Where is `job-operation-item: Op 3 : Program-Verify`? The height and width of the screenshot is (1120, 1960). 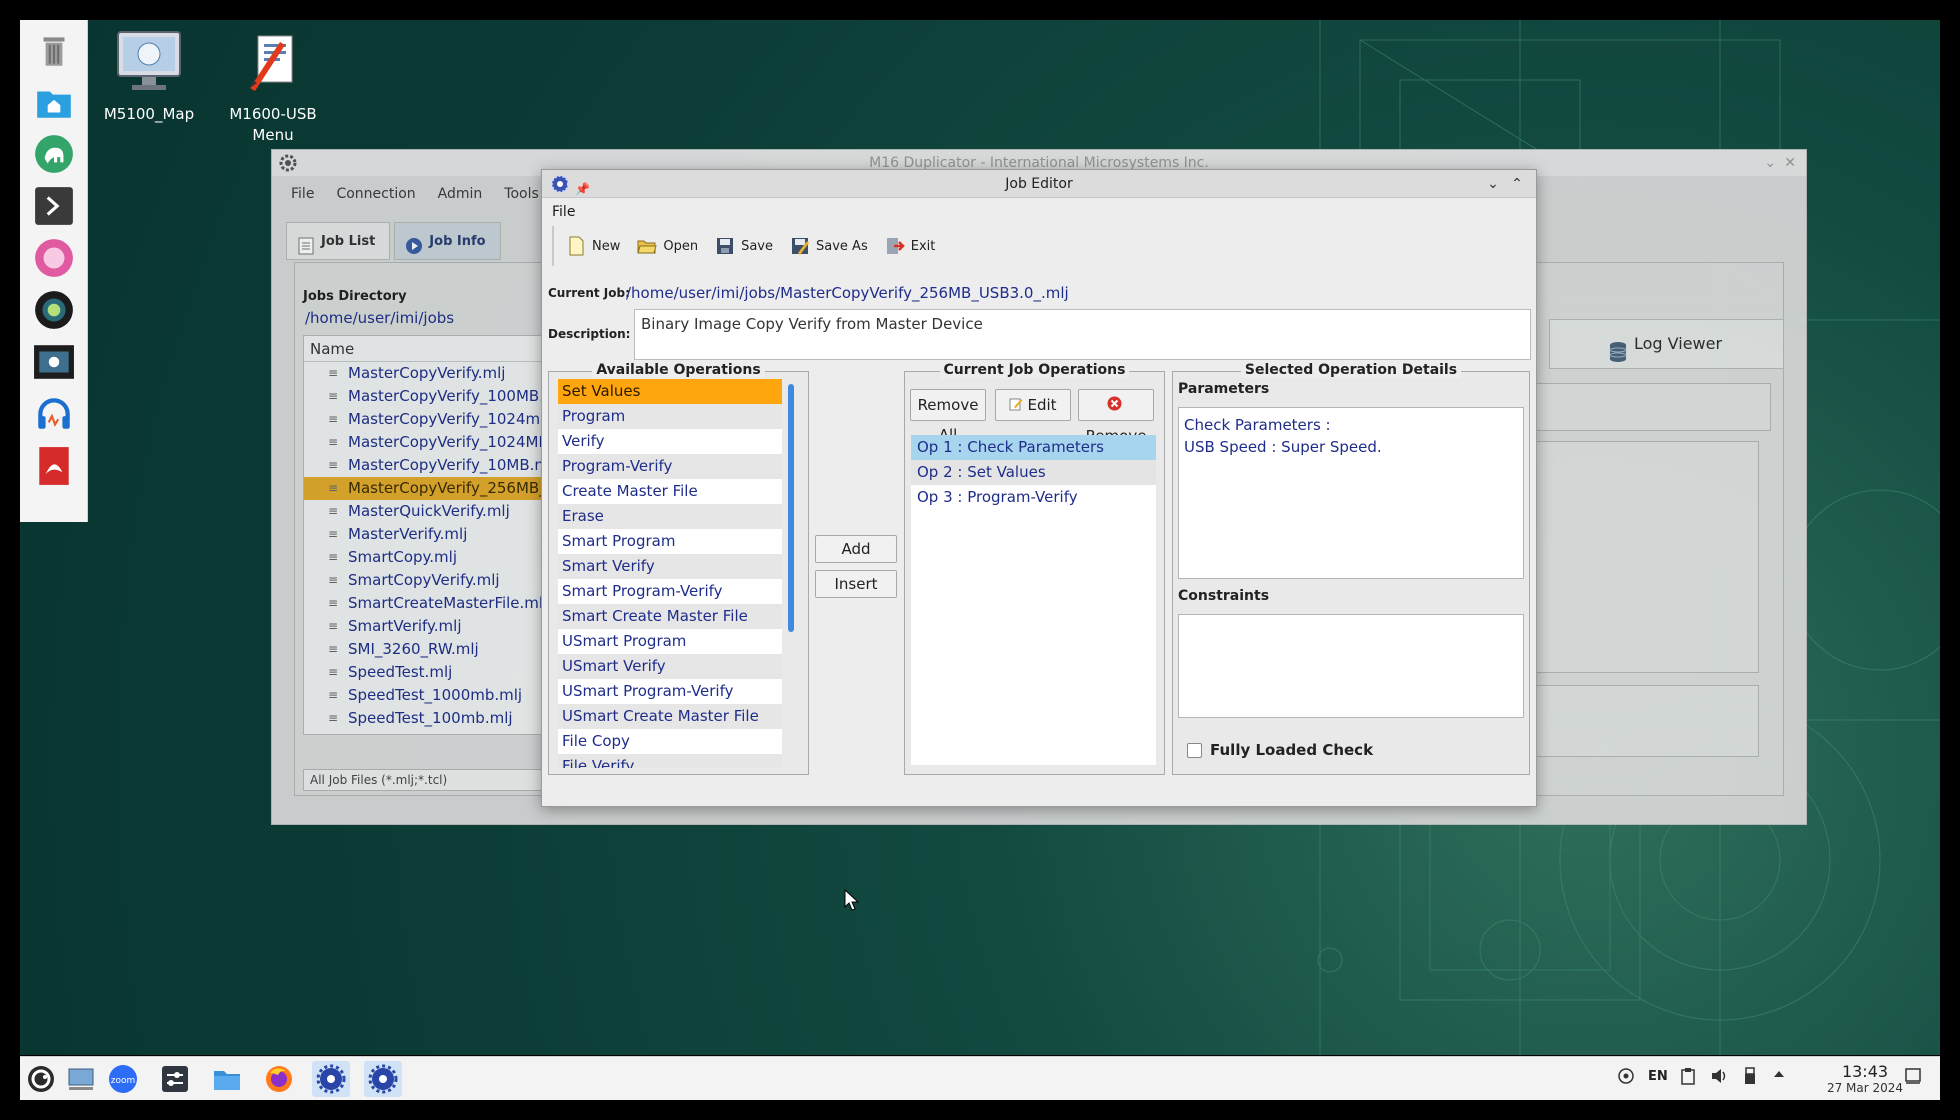 job-operation-item: Op 3 : Program-Verify is located at coordinates (1033, 497).